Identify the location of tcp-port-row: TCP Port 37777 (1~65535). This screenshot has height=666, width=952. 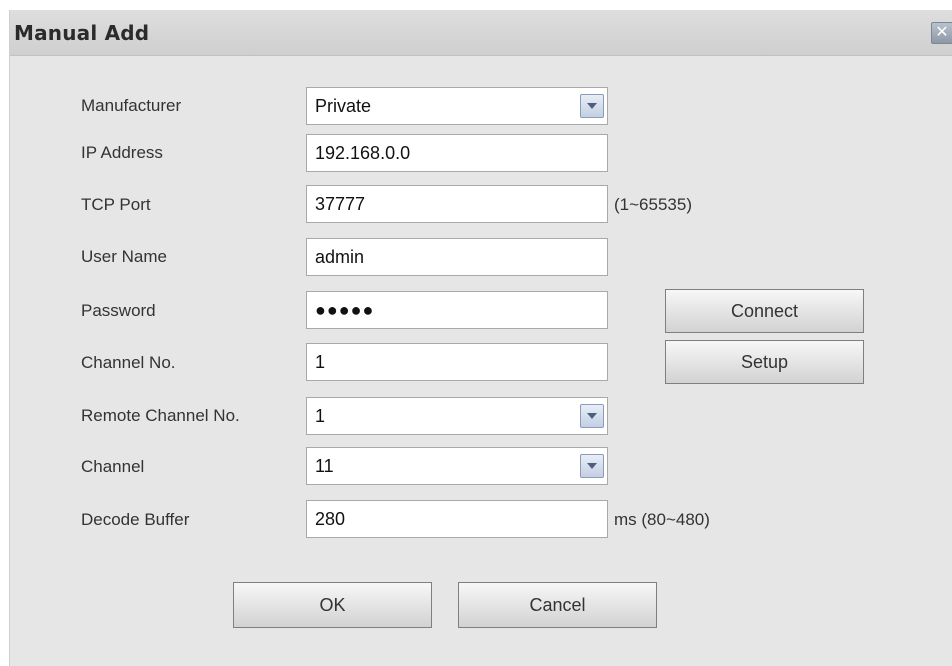
(481, 205).